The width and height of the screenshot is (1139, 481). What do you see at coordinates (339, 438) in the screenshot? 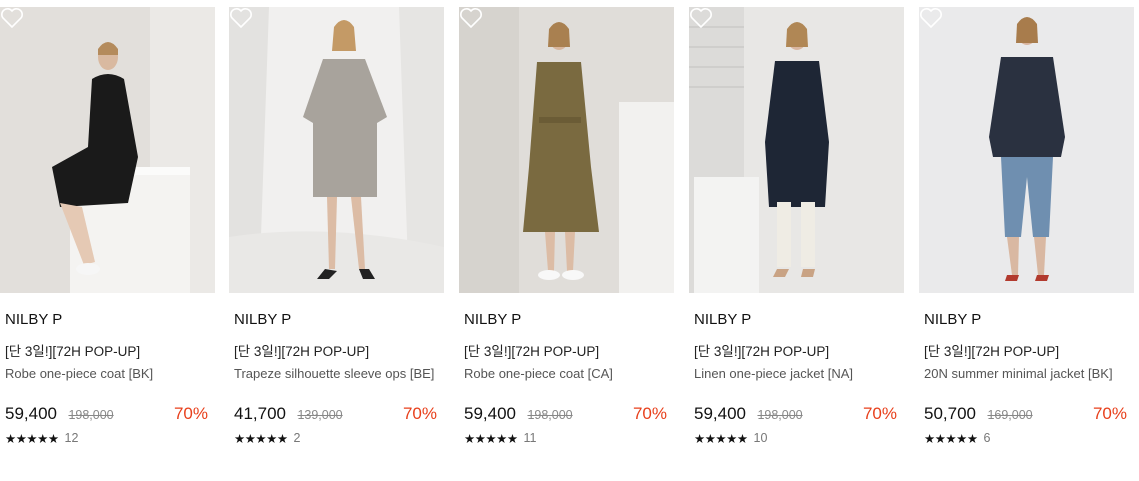
I see `rating: ★★★★★ 2` at bounding box center [339, 438].